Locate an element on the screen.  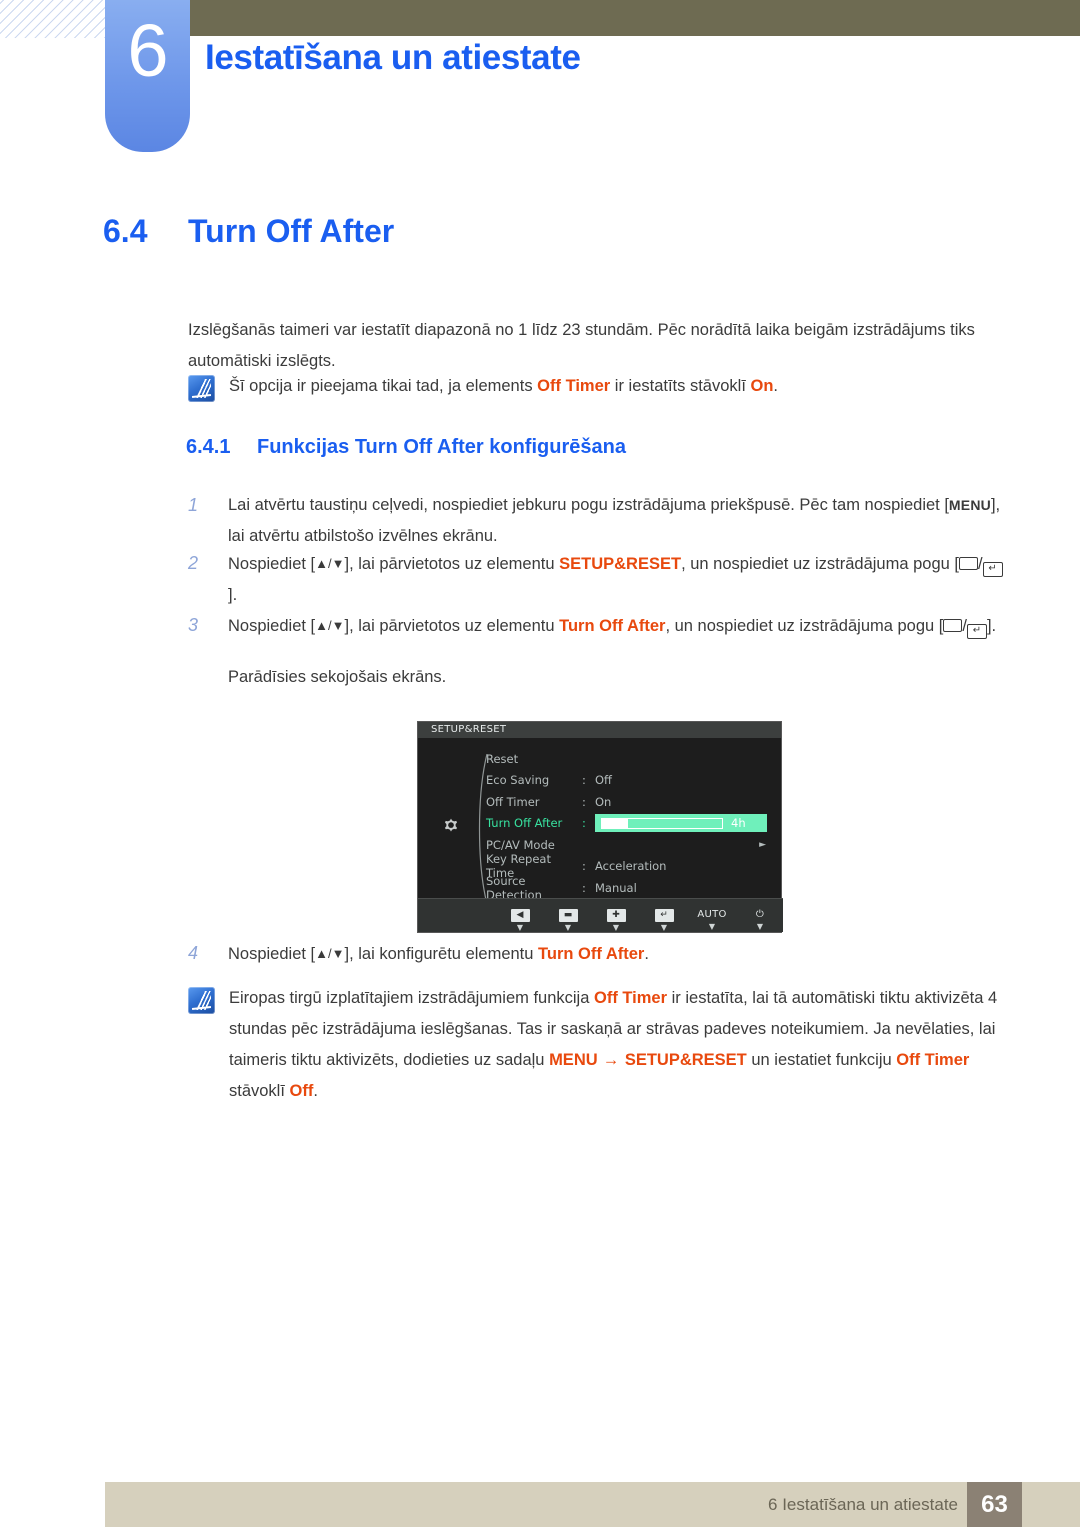
osd-power-button: ⏻ ▼ is located at coordinates (760, 917).